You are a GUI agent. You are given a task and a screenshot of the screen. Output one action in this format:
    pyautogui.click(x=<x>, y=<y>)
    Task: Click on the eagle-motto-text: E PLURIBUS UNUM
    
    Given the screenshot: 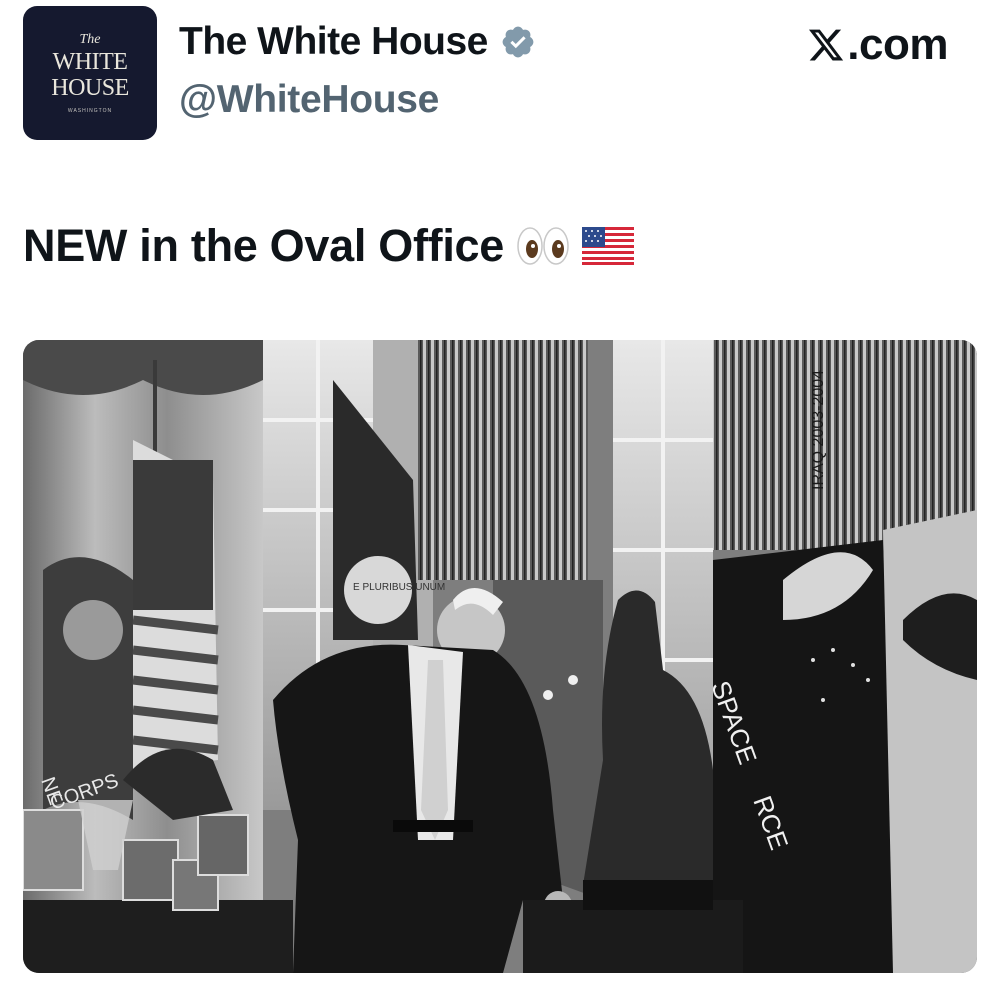 What is the action you would take?
    pyautogui.click(x=399, y=587)
    